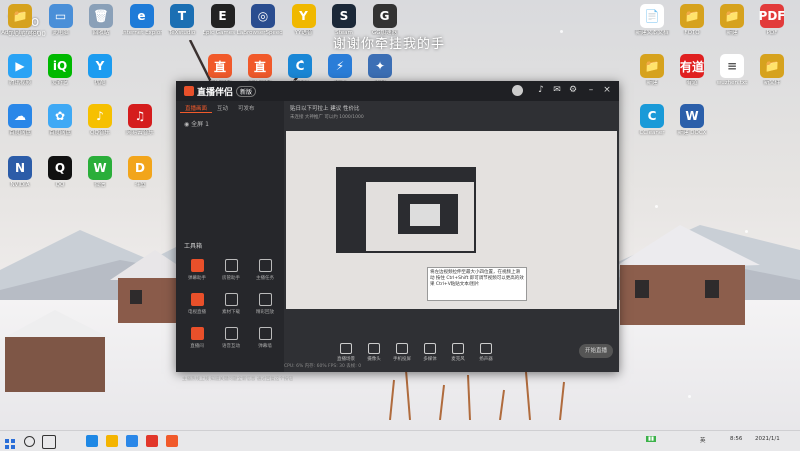 This screenshot has height=454, width=800. Describe the element at coordinates (265, 312) in the screenshot. I see `tool-label: 精彩回放` at that location.